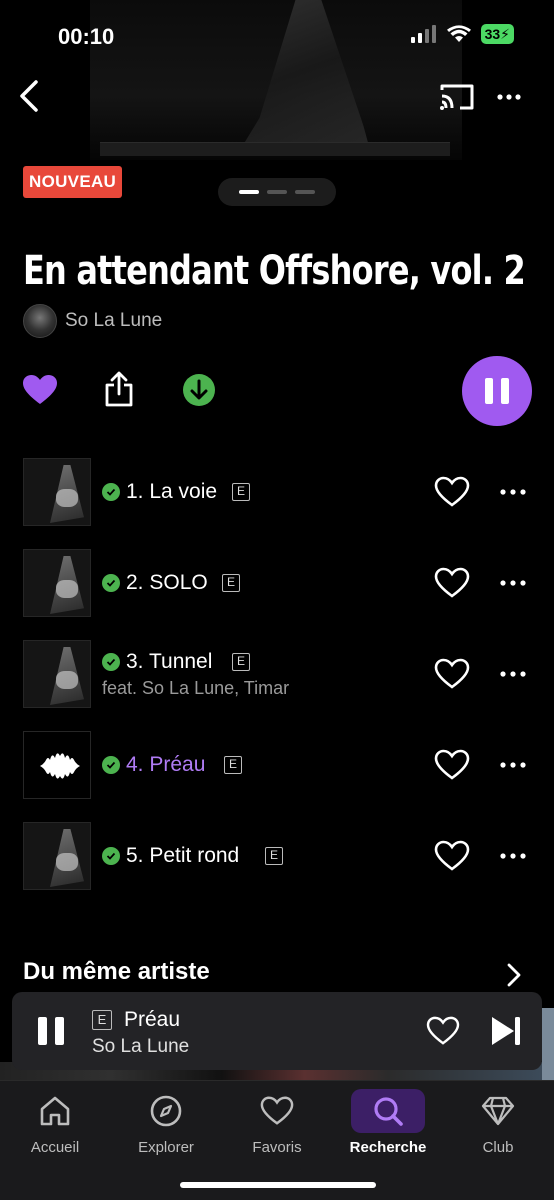 This screenshot has height=1200, width=554. I want to click on track-title: 4. Préau, so click(166, 764).